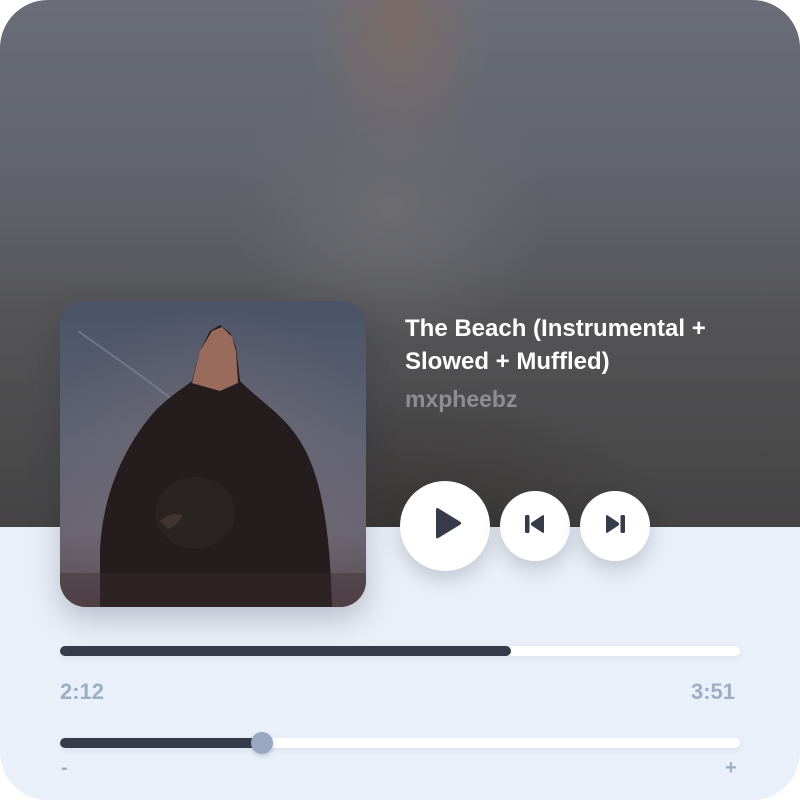  I want to click on skip-next-icon, so click(615, 526).